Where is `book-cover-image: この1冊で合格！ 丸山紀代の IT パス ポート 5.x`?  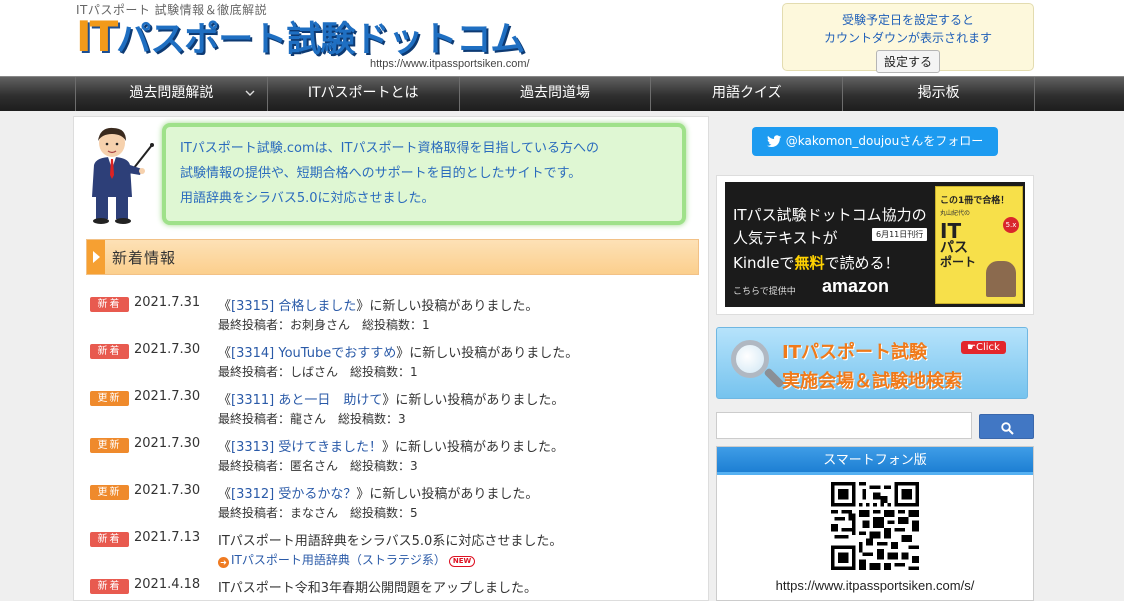 book-cover-image: この1冊で合格！ 丸山紀代の IT パス ポート 5.x is located at coordinates (979, 245).